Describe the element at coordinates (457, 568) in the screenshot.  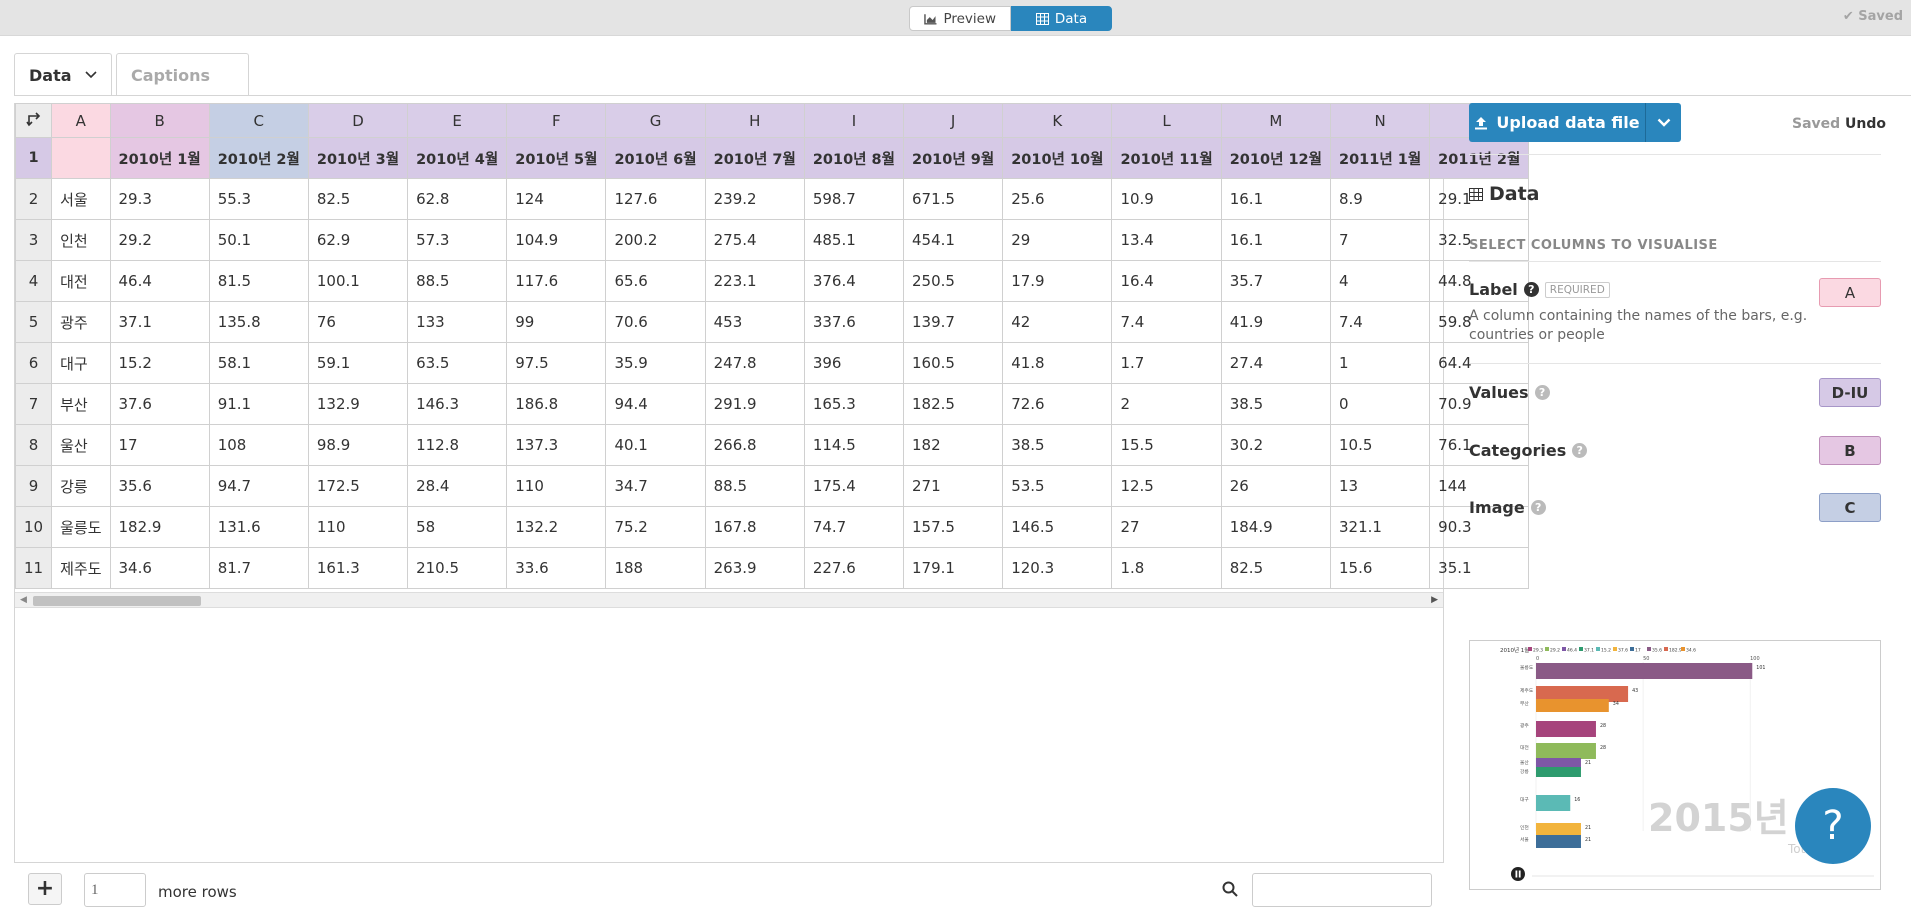
I see `data-cell: 210.5` at that location.